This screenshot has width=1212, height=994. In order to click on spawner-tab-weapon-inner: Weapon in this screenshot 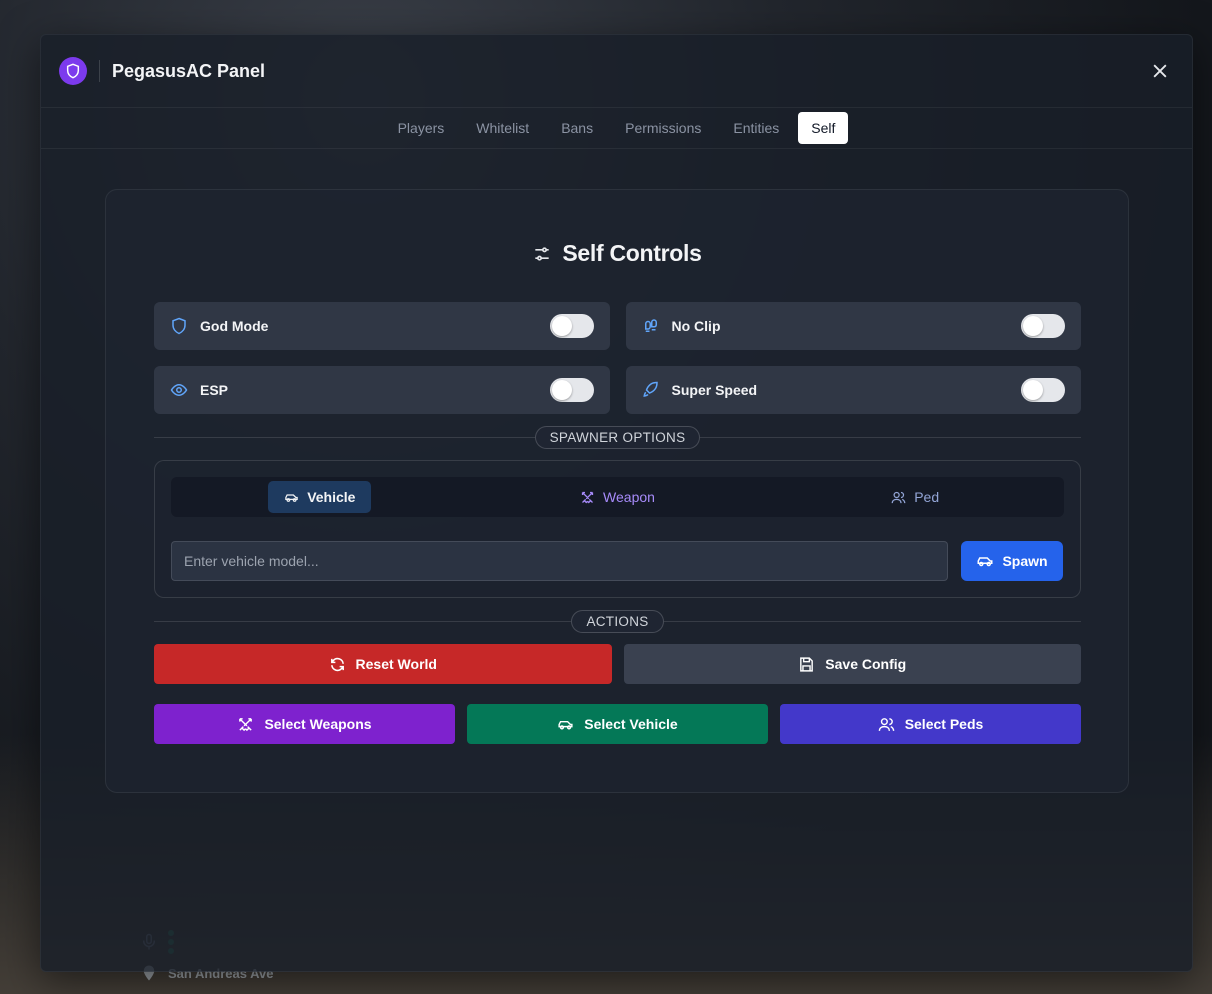, I will do `click(617, 497)`.